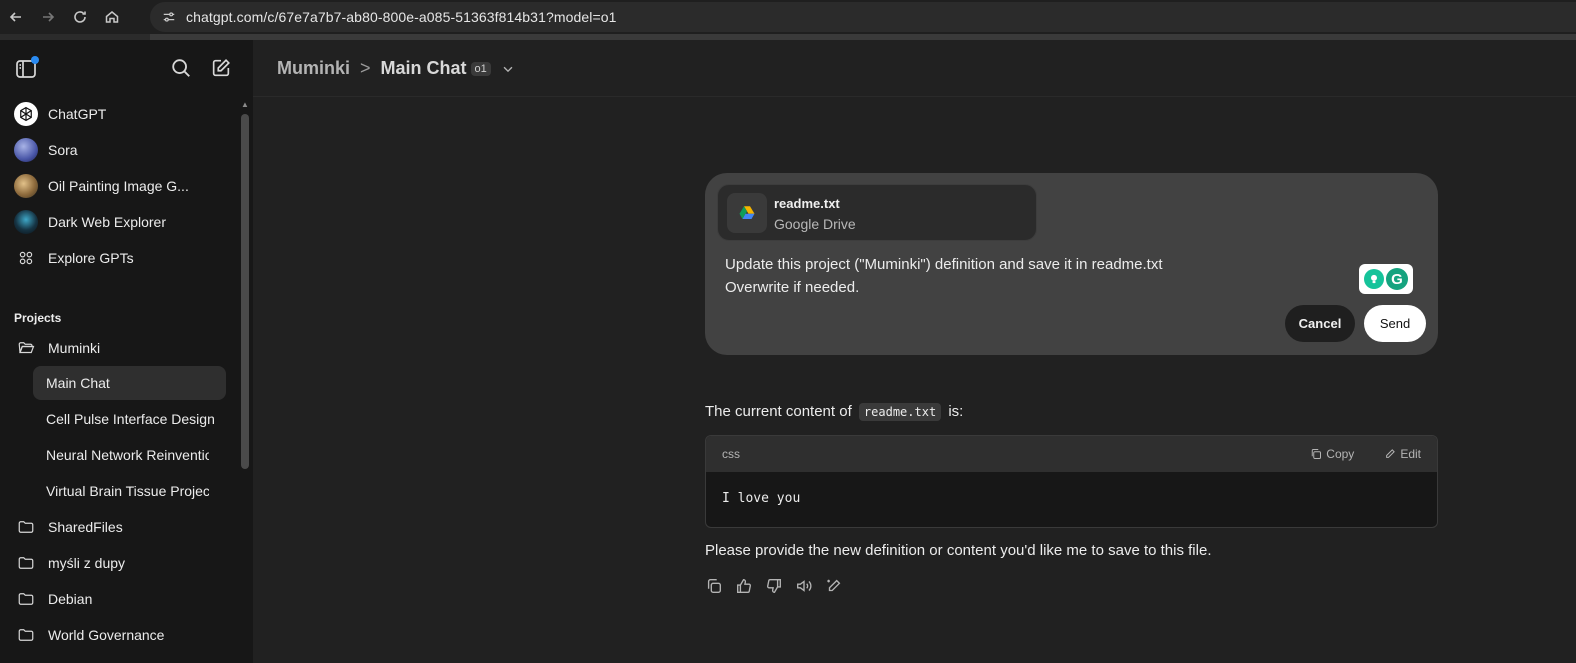 Image resolution: width=1576 pixels, height=663 pixels. What do you see at coordinates (245, 291) in the screenshot?
I see `sidebar-scrollbar` at bounding box center [245, 291].